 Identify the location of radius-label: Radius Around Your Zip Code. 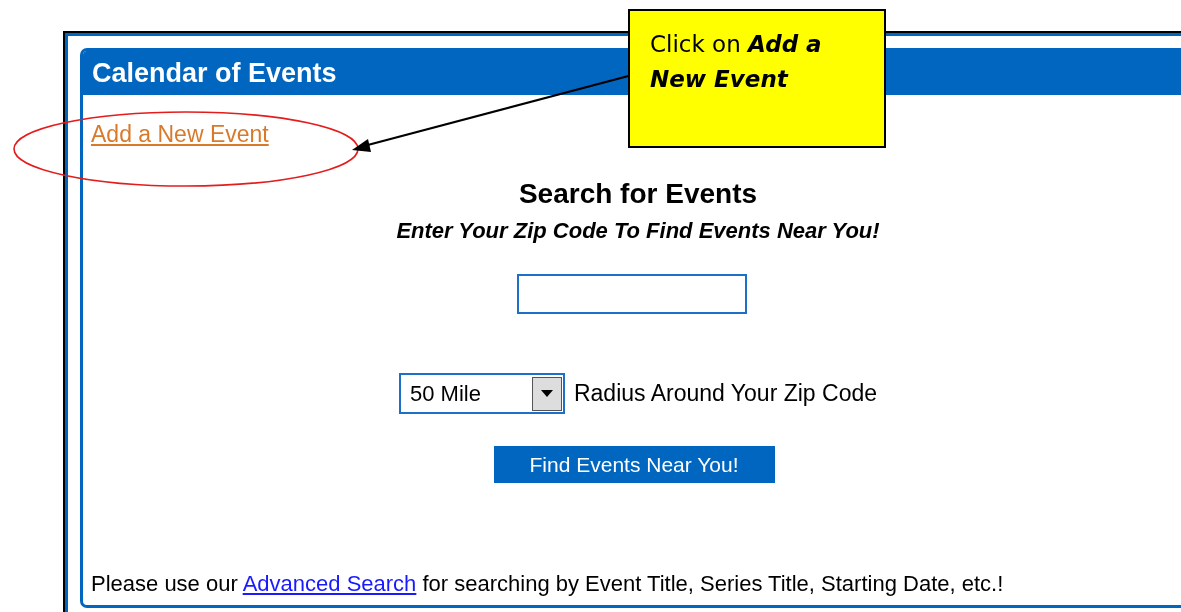
(725, 393).